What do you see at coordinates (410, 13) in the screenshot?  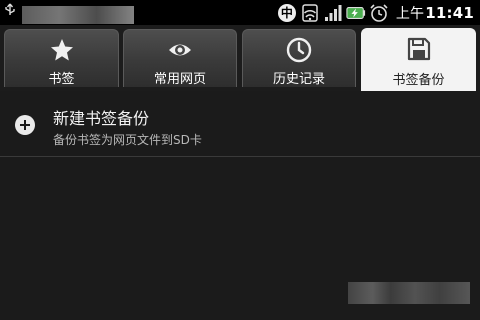 I see `clock-ampm: 上午` at bounding box center [410, 13].